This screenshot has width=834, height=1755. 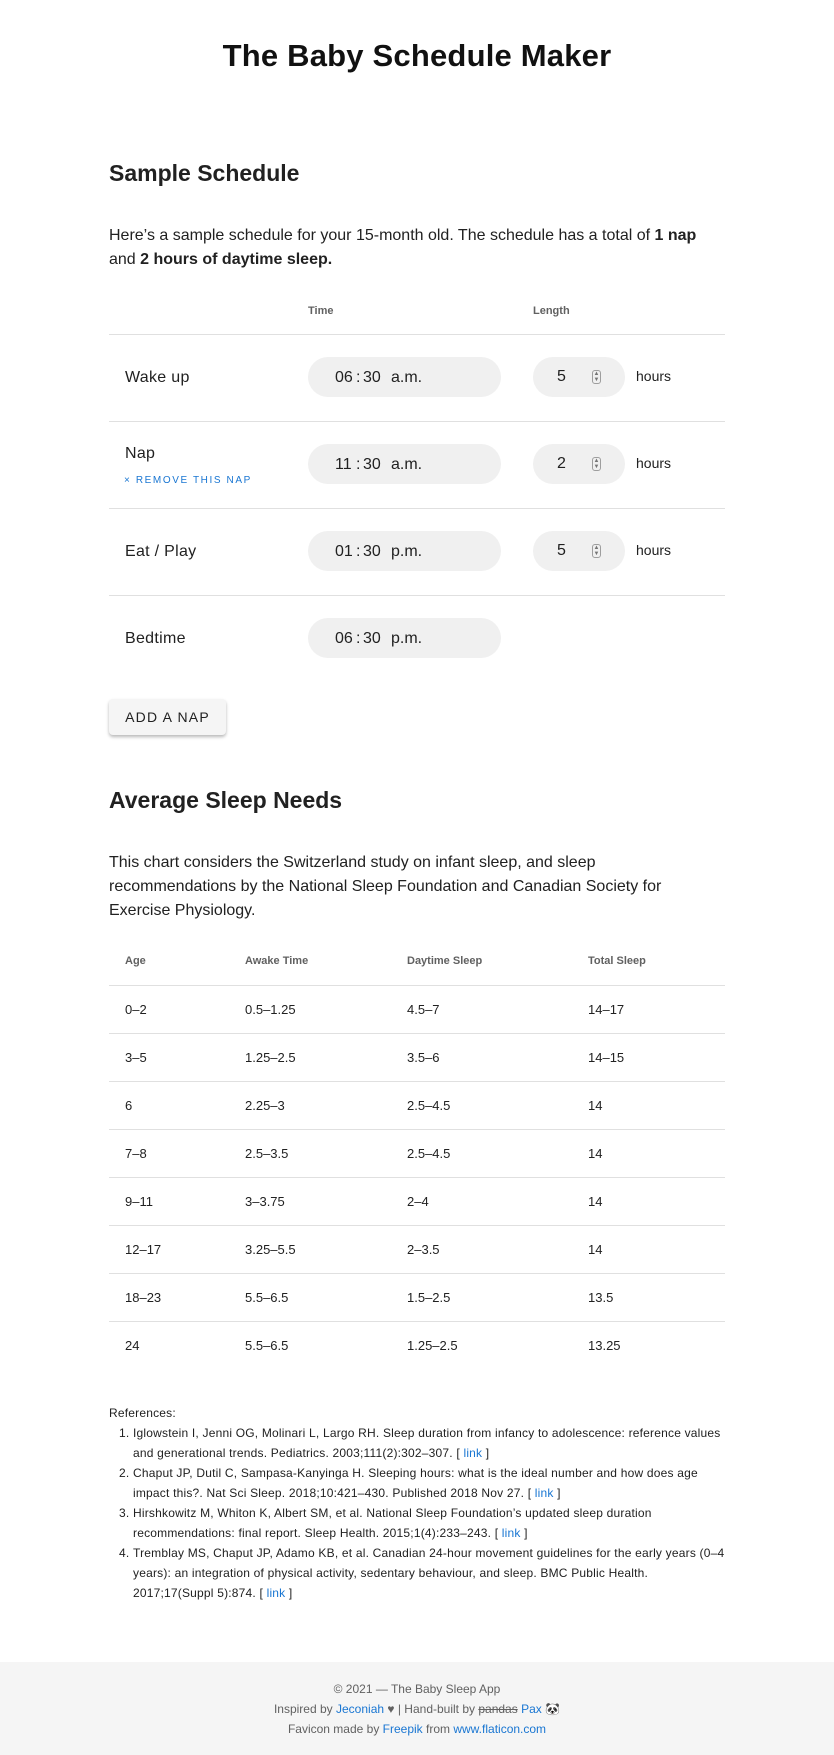 What do you see at coordinates (648, 1008) in the screenshot?
I see `cell-total: 14–17` at bounding box center [648, 1008].